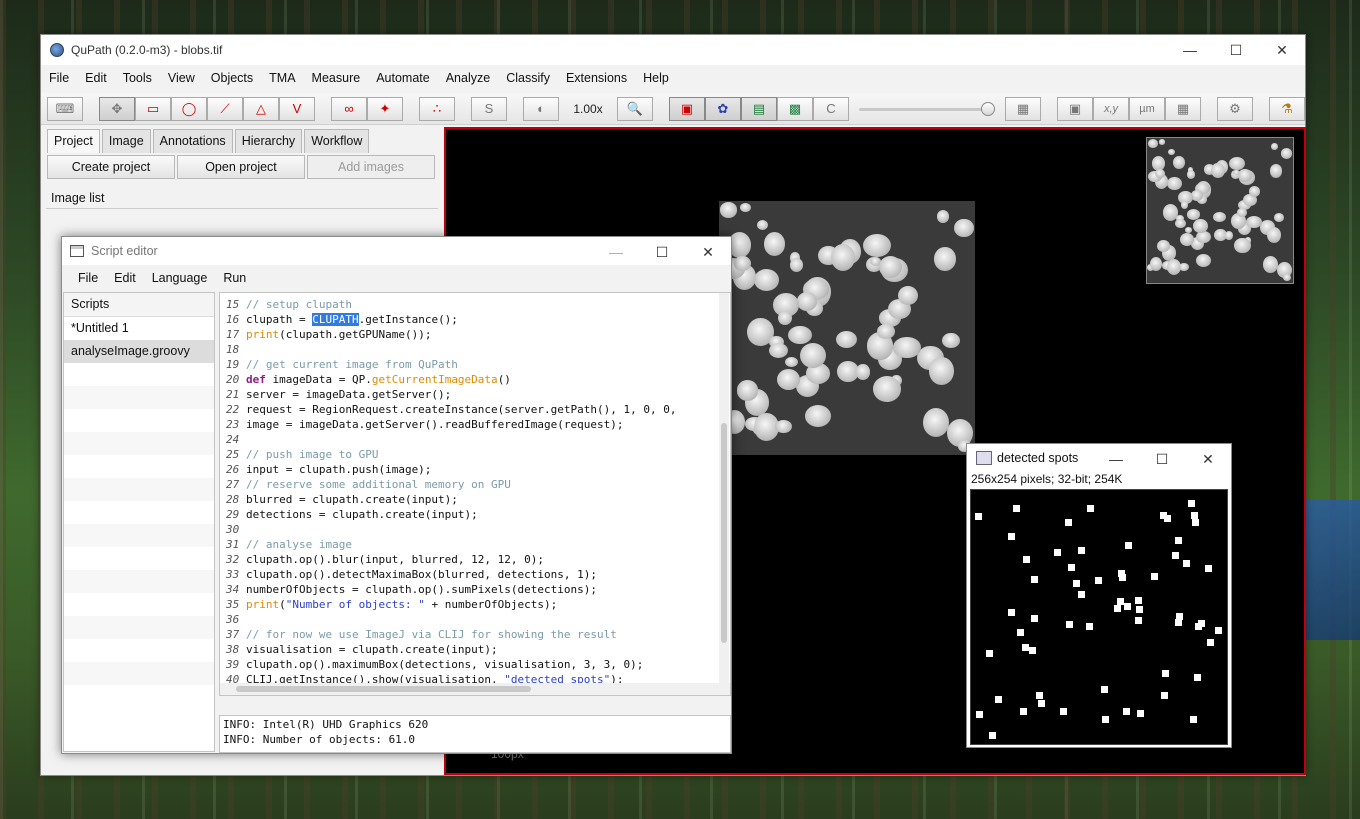  Describe the element at coordinates (336, 78) in the screenshot. I see `menu-measure: Measure` at that location.